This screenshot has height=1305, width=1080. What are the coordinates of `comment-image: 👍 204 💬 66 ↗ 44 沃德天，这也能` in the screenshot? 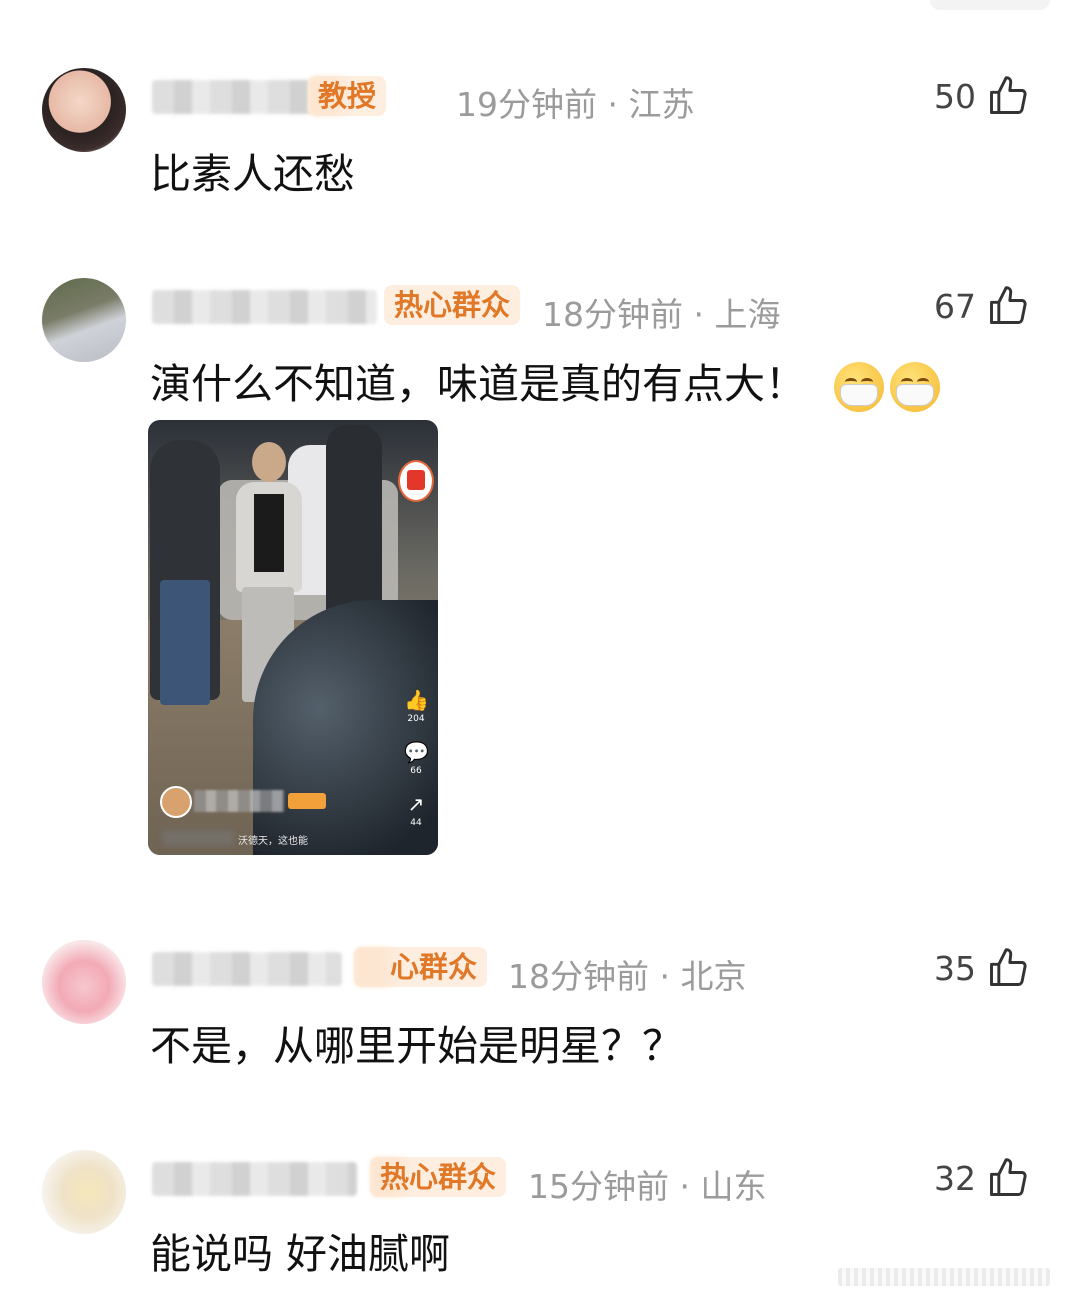 It's located at (293, 637).